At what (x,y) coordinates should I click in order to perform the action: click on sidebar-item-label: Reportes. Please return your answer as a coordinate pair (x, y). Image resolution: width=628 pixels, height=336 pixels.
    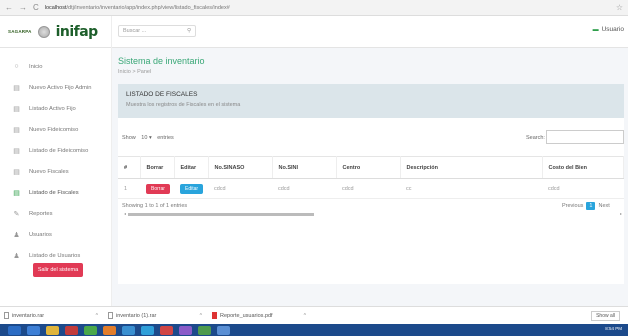
    Looking at the image, I should click on (41, 213).